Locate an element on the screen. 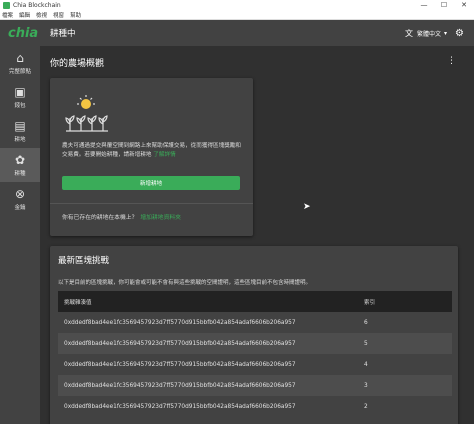  page-title: 耕種中 is located at coordinates (63, 34).